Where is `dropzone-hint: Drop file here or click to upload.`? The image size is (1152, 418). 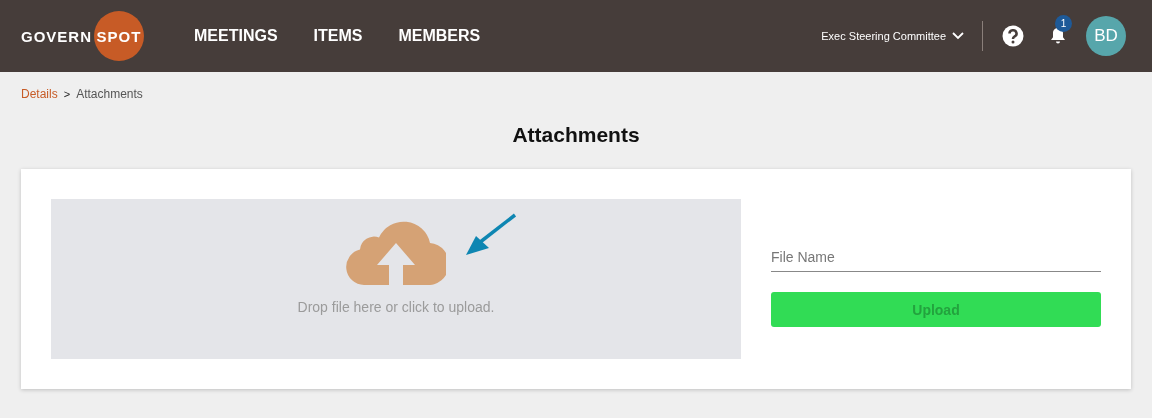 dropzone-hint: Drop file here or click to upload. is located at coordinates (396, 307).